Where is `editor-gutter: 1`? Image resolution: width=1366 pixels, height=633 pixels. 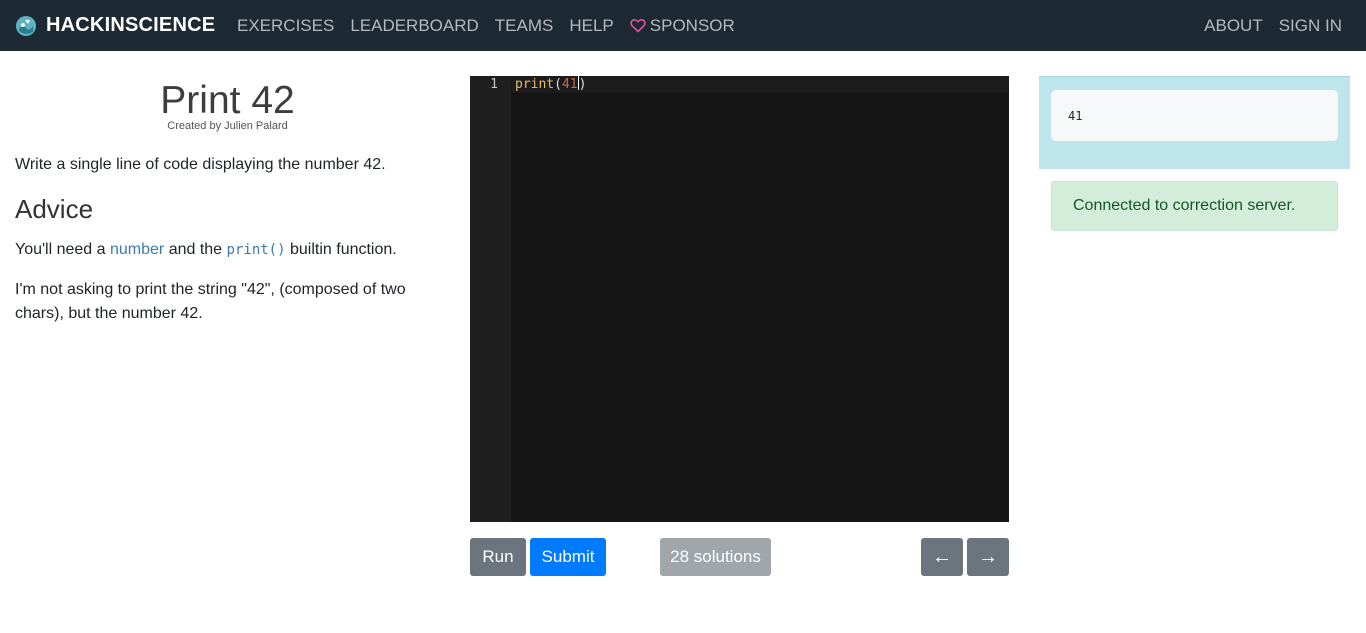 editor-gutter: 1 is located at coordinates (490, 299).